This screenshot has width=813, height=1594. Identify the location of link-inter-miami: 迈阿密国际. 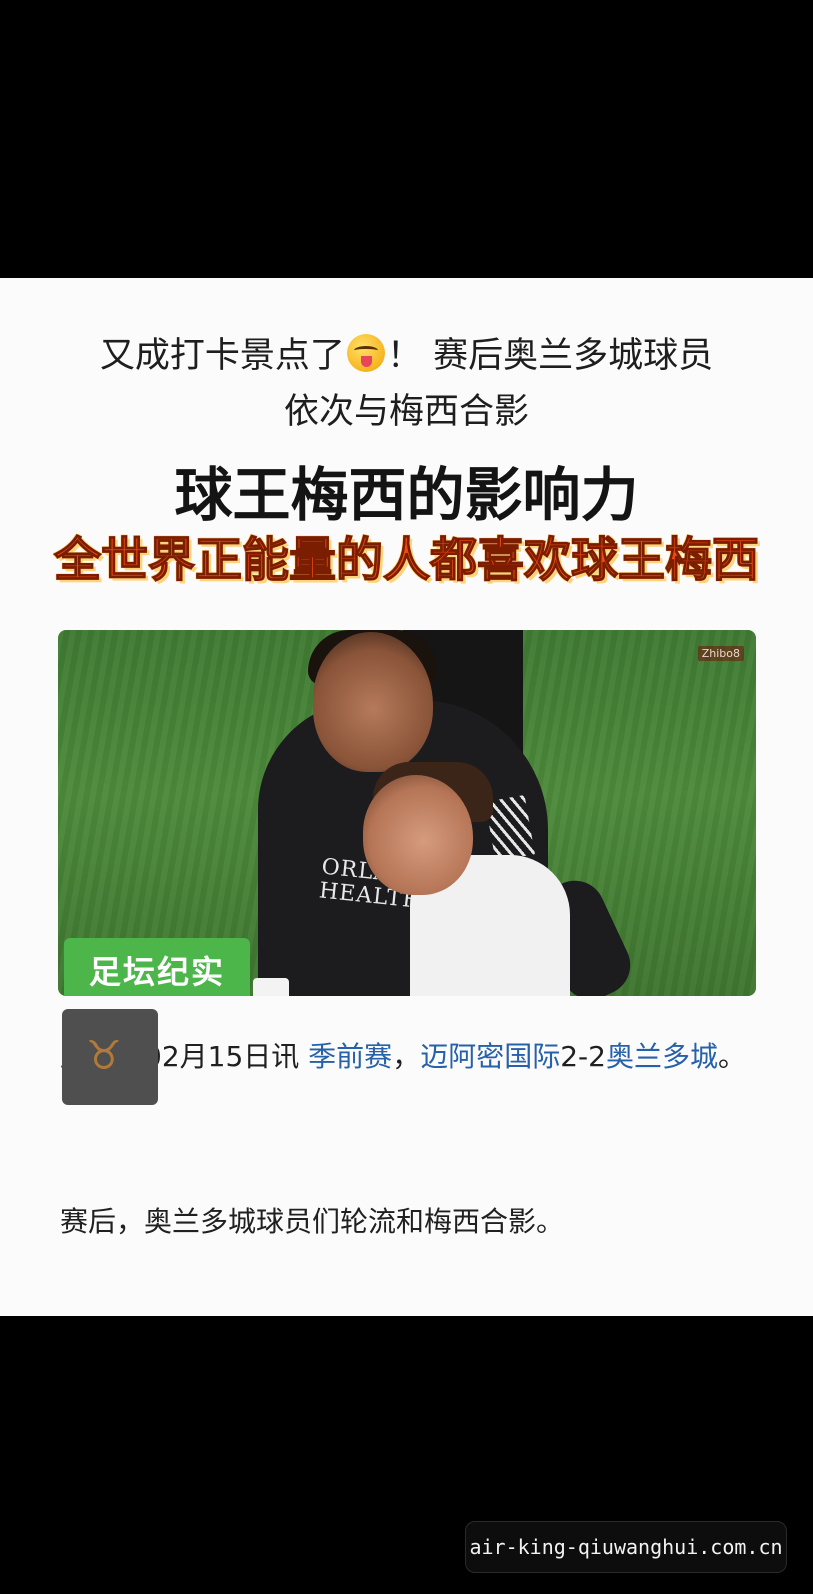
(490, 1056).